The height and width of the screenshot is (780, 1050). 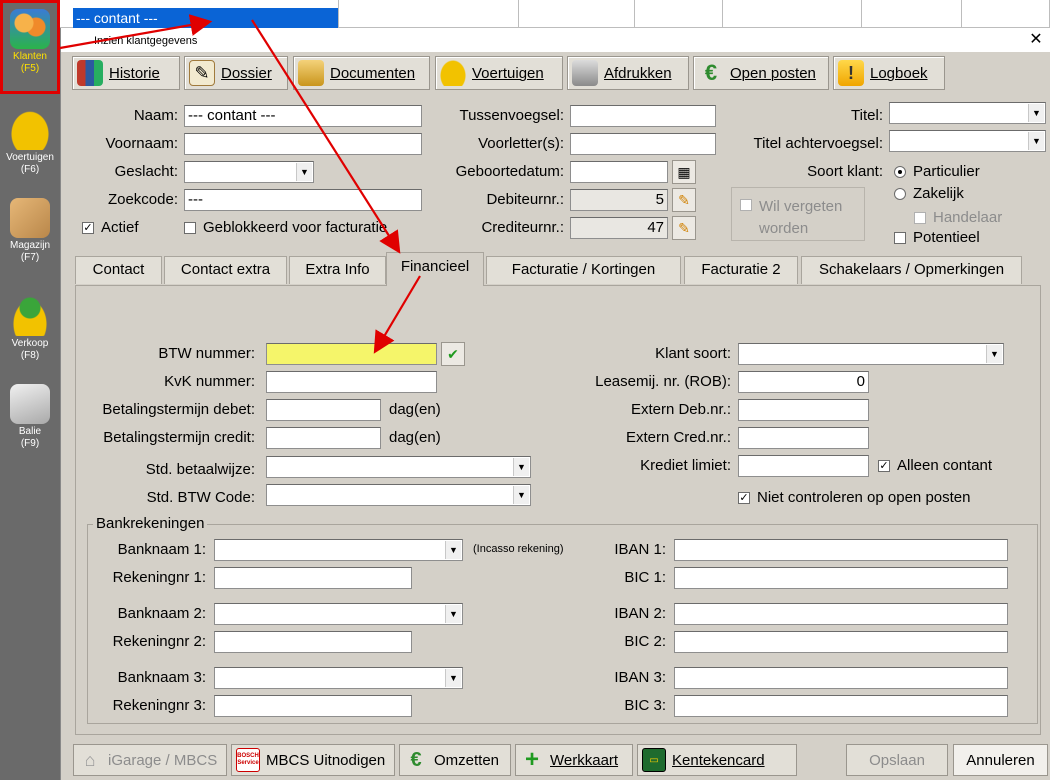 I want to click on tab-financieel: Financieel, so click(x=435, y=269).